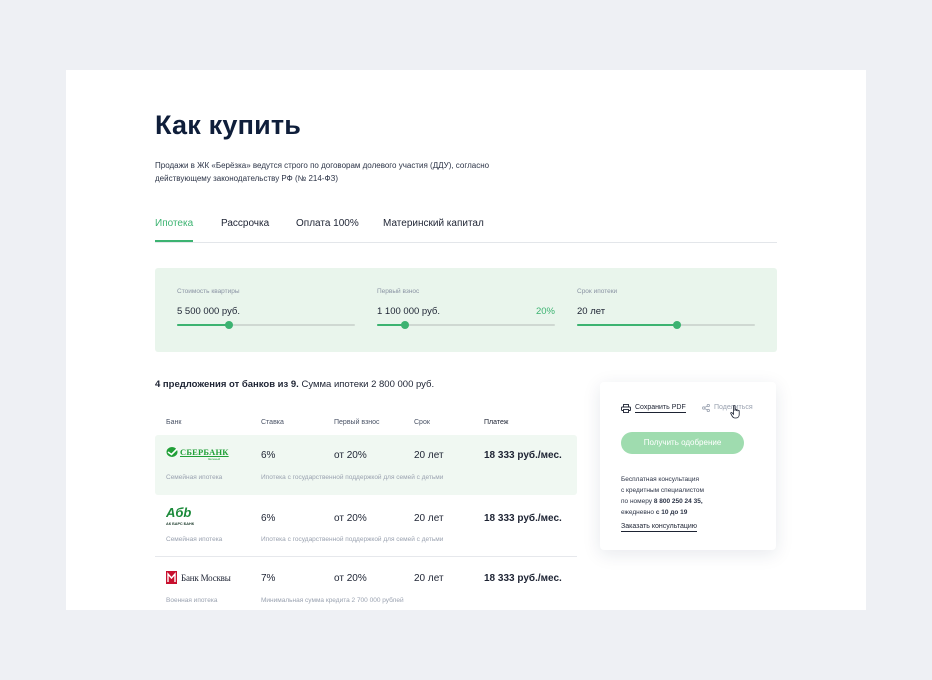 This screenshot has width=932, height=680. I want to click on consult-line-2: с кредитным специалистом, so click(662, 490).